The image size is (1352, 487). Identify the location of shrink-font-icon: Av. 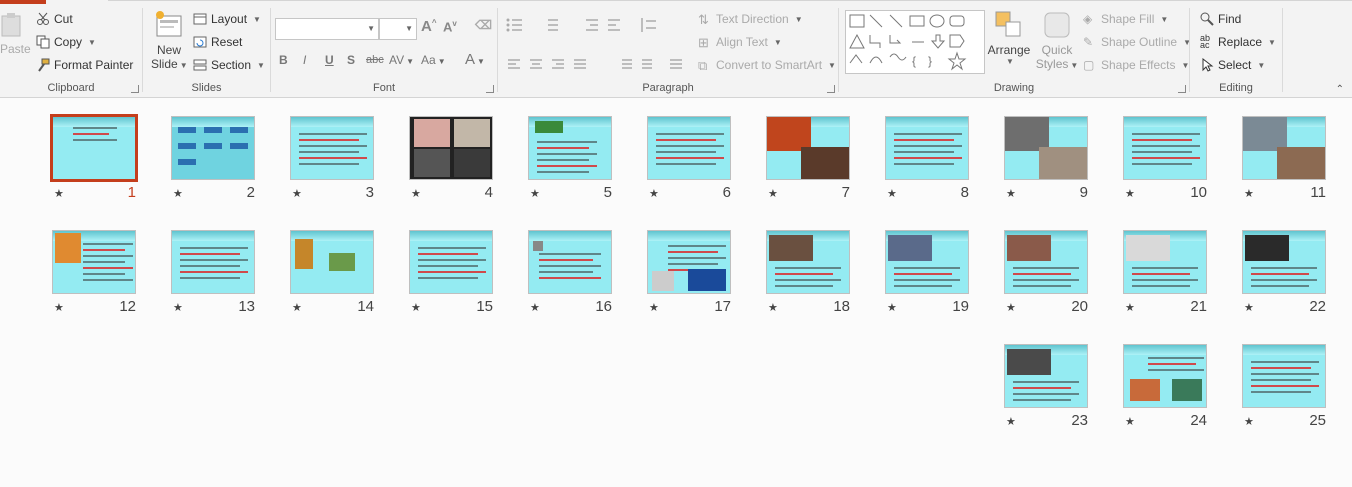
(450, 26).